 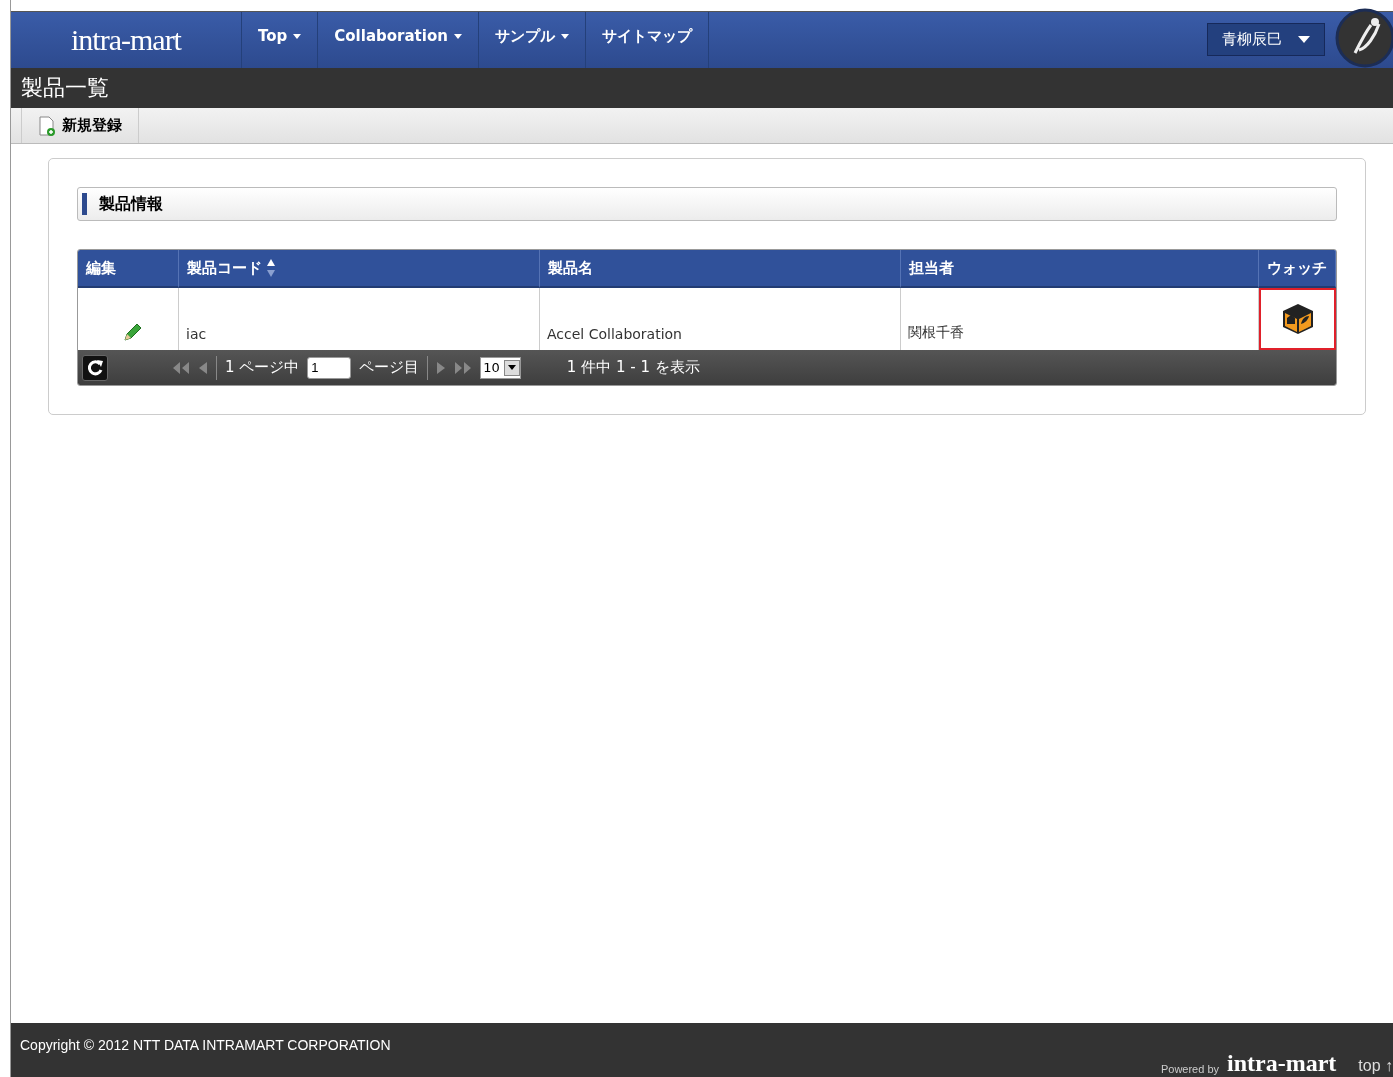 What do you see at coordinates (720, 269) in the screenshot?
I see `column-header: 製品名` at bounding box center [720, 269].